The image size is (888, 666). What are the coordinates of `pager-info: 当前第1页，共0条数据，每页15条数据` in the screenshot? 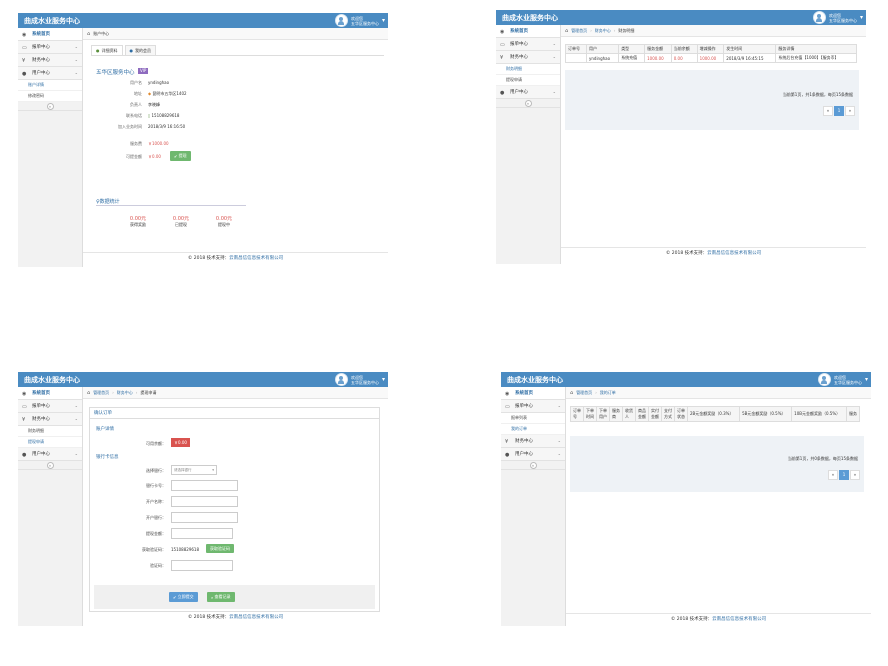 It's located at (822, 458).